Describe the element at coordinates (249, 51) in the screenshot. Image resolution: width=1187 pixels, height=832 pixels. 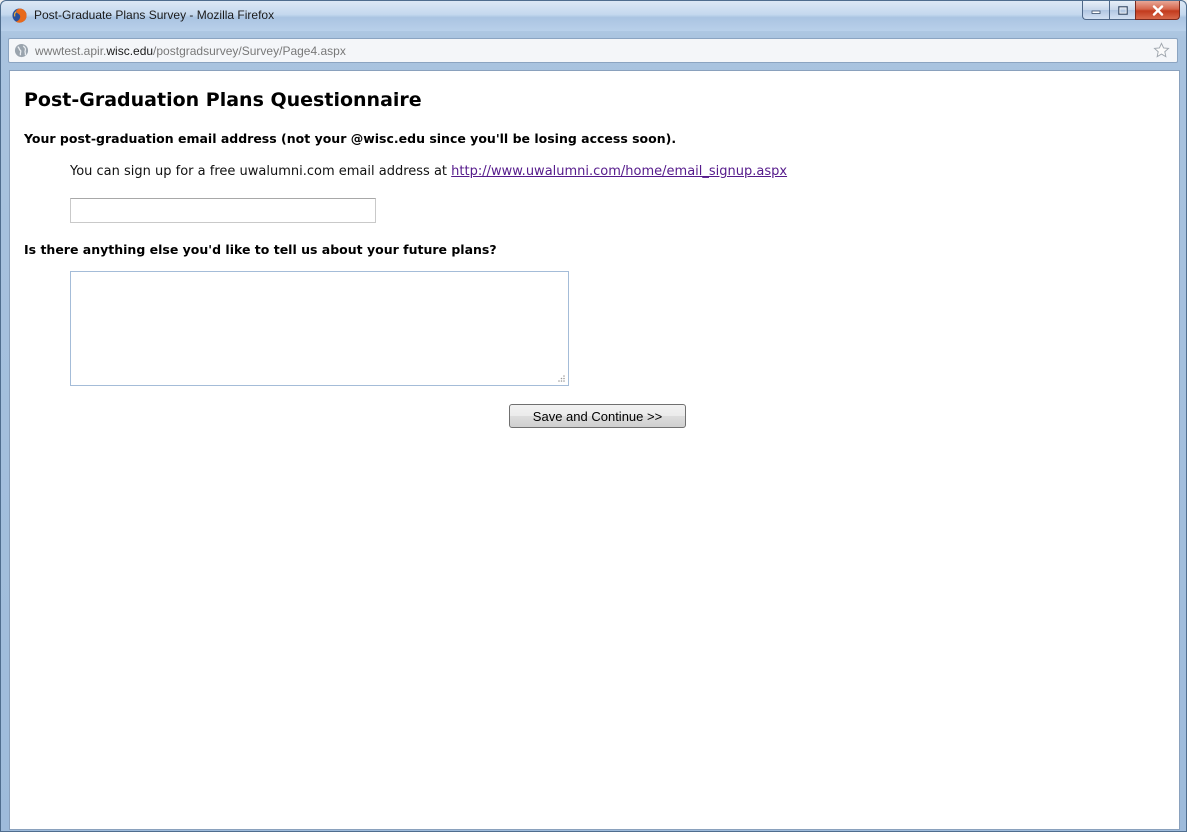
I see `url-suffix: /postgradsurvey/Survey/Page4.aspx` at that location.